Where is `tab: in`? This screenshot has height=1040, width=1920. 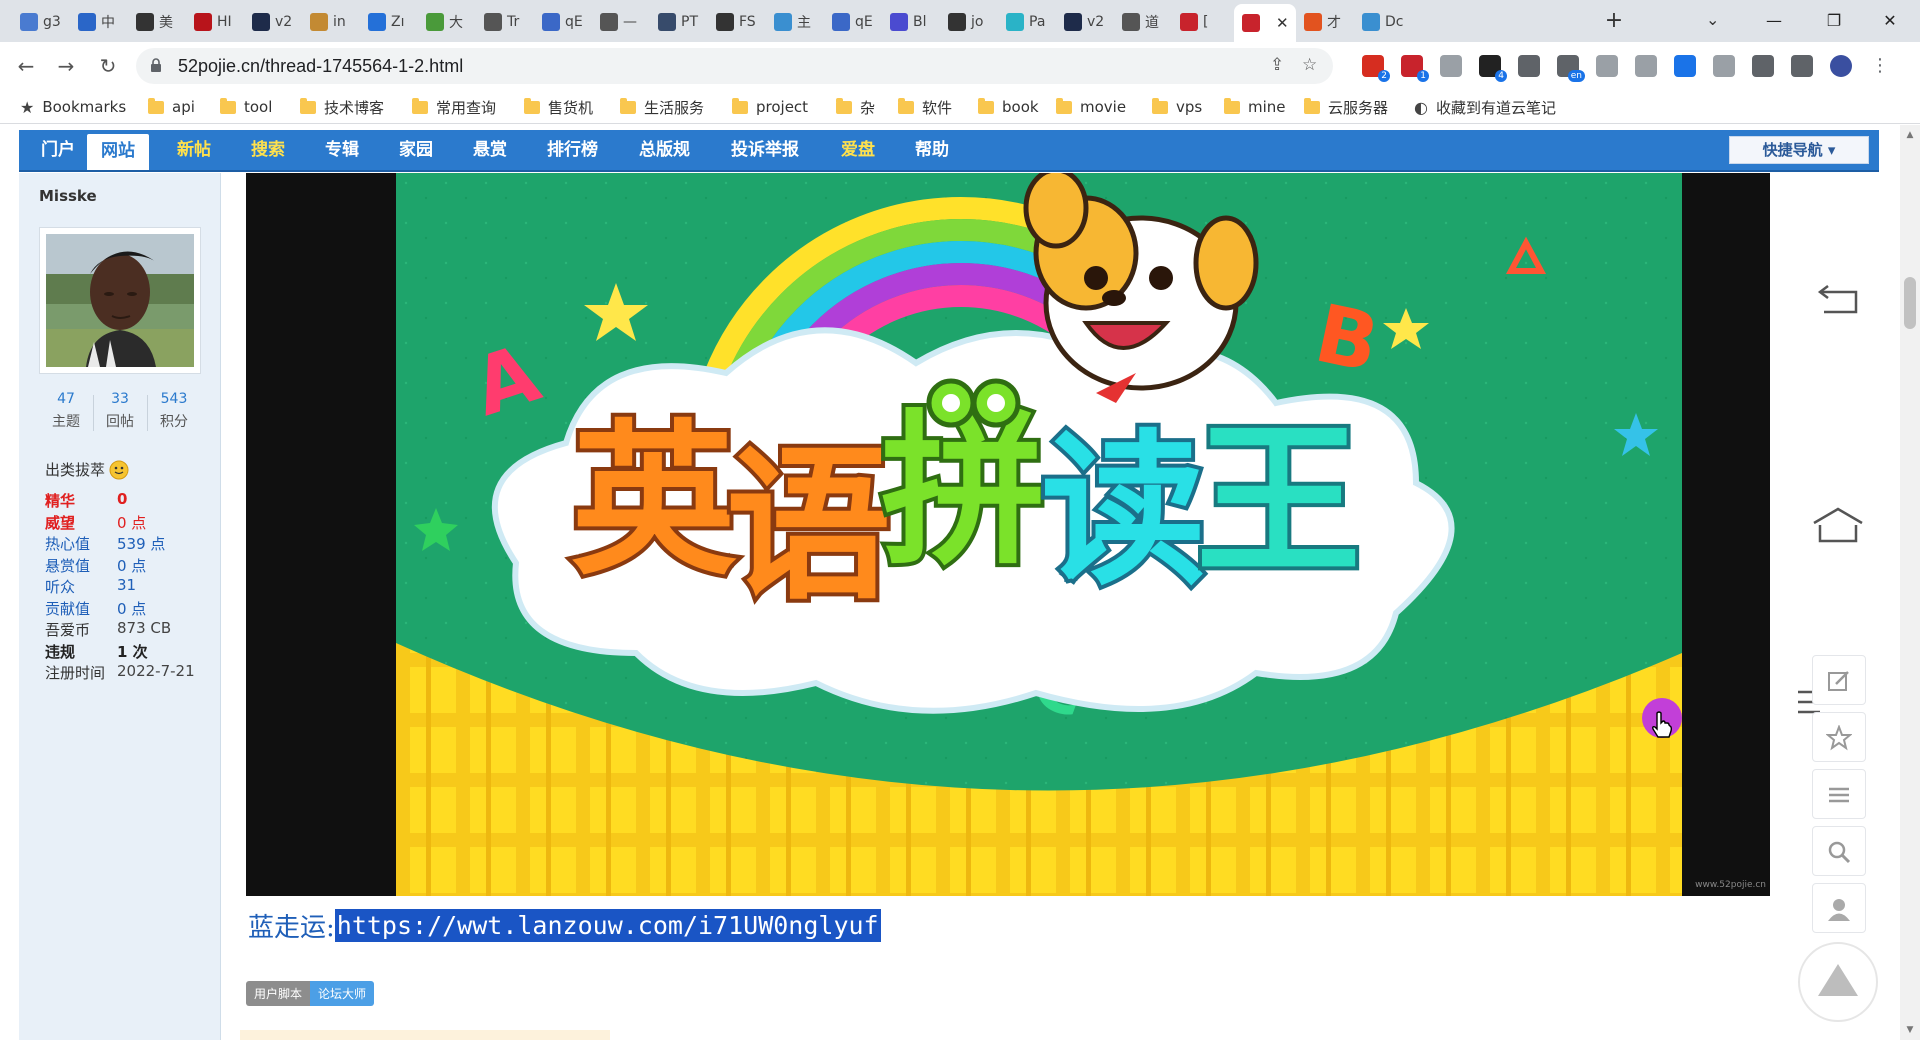 tab: in is located at coordinates (331, 22).